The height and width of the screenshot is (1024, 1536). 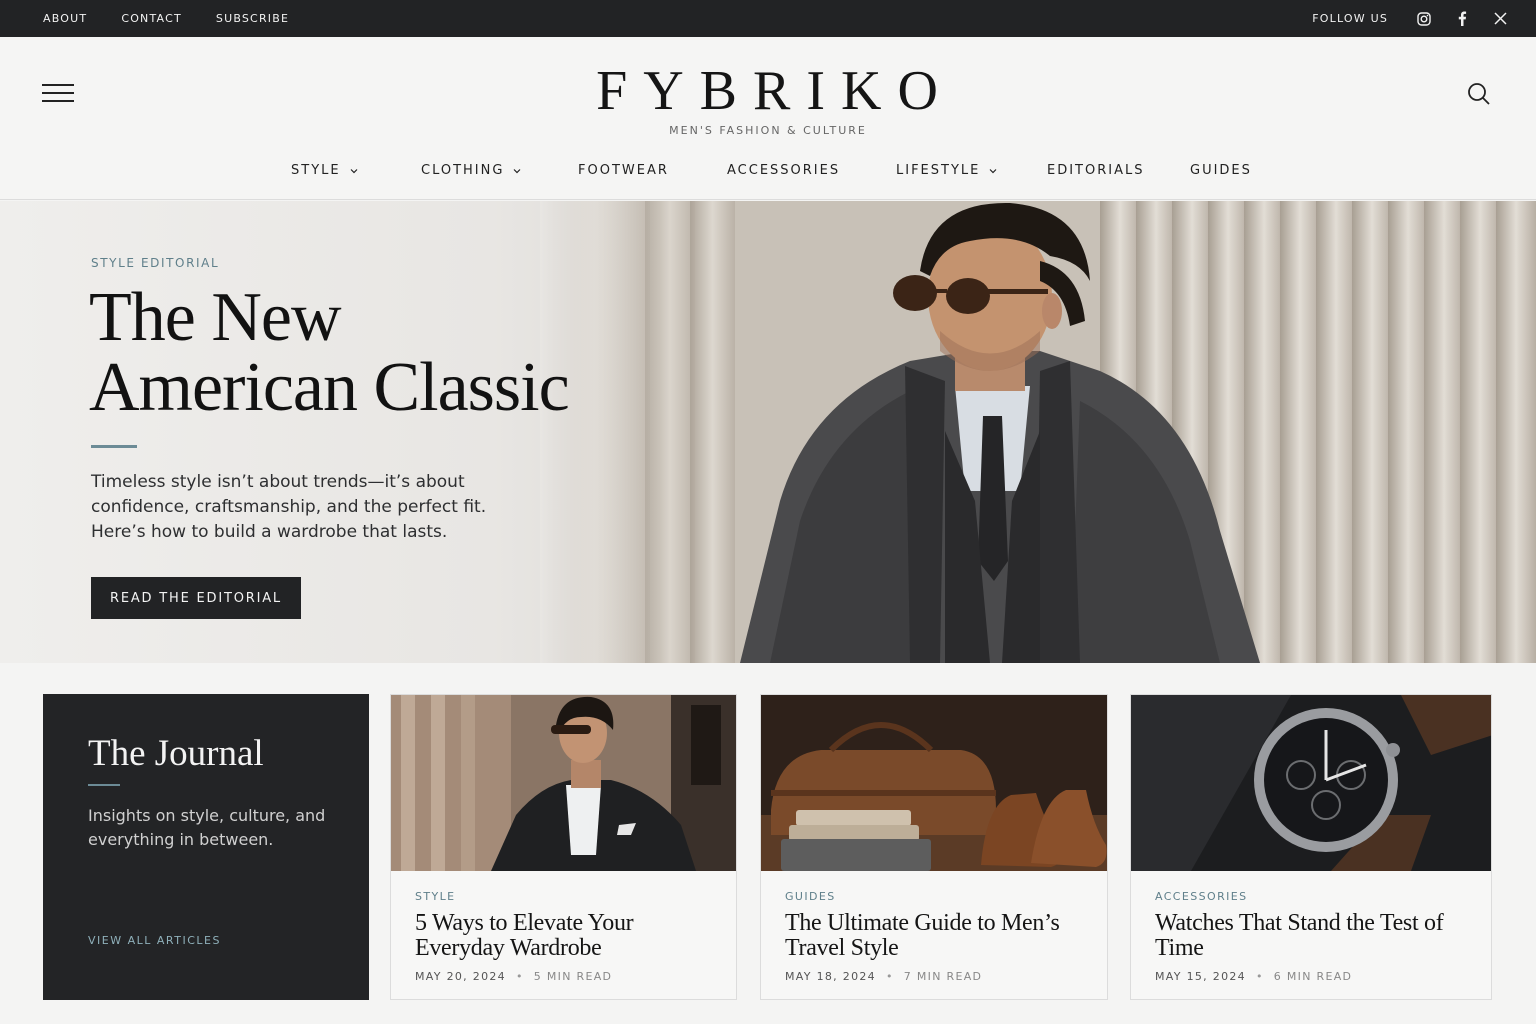 I want to click on nav-label: LIFESTYLE, so click(x=938, y=170).